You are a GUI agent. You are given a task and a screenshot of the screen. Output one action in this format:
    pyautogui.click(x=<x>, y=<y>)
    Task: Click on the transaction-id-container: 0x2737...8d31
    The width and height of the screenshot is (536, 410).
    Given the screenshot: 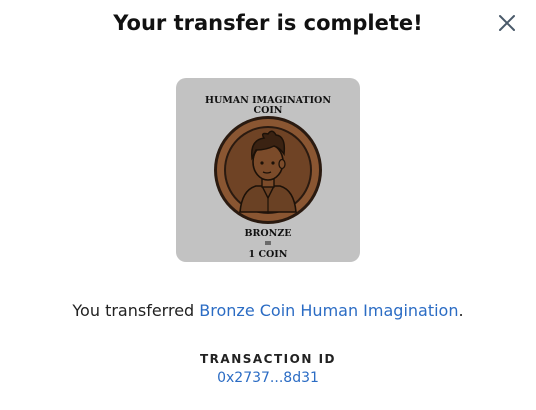 What is the action you would take?
    pyautogui.click(x=268, y=378)
    